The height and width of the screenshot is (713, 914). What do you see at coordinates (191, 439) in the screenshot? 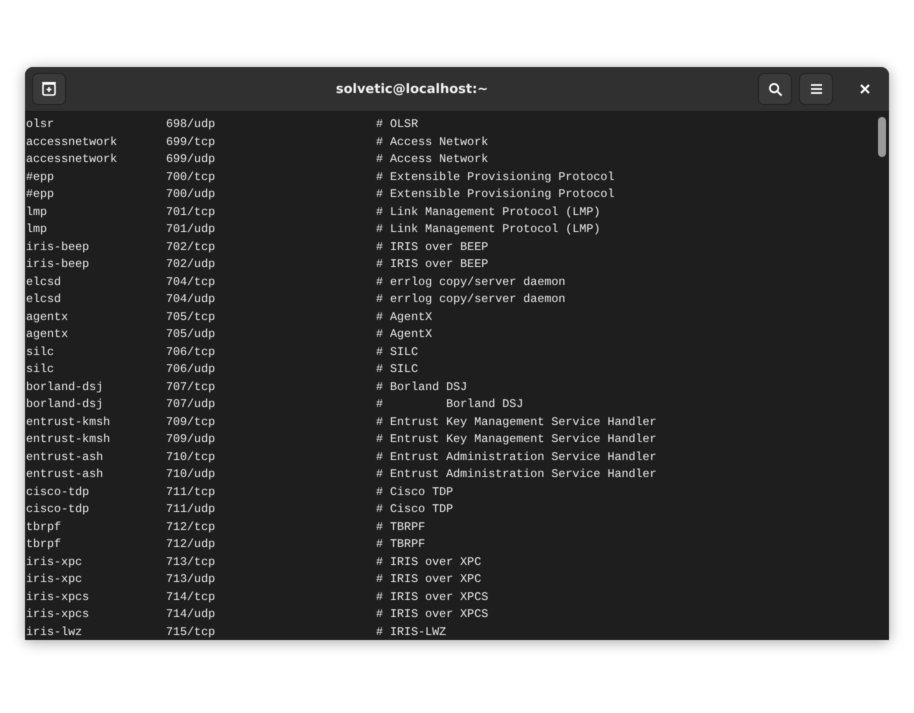
I see `port-protocol: 709/udp` at bounding box center [191, 439].